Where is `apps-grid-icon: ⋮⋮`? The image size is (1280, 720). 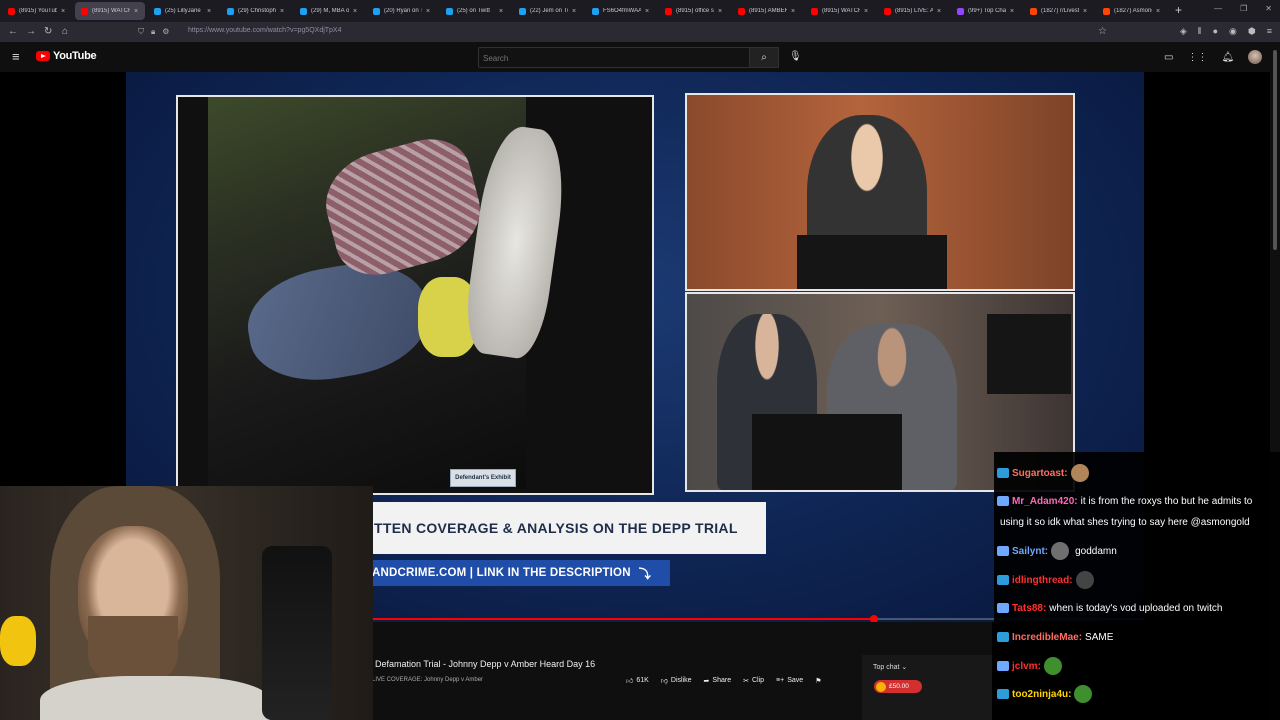
apps-grid-icon: ⋮⋮ is located at coordinates (1197, 57).